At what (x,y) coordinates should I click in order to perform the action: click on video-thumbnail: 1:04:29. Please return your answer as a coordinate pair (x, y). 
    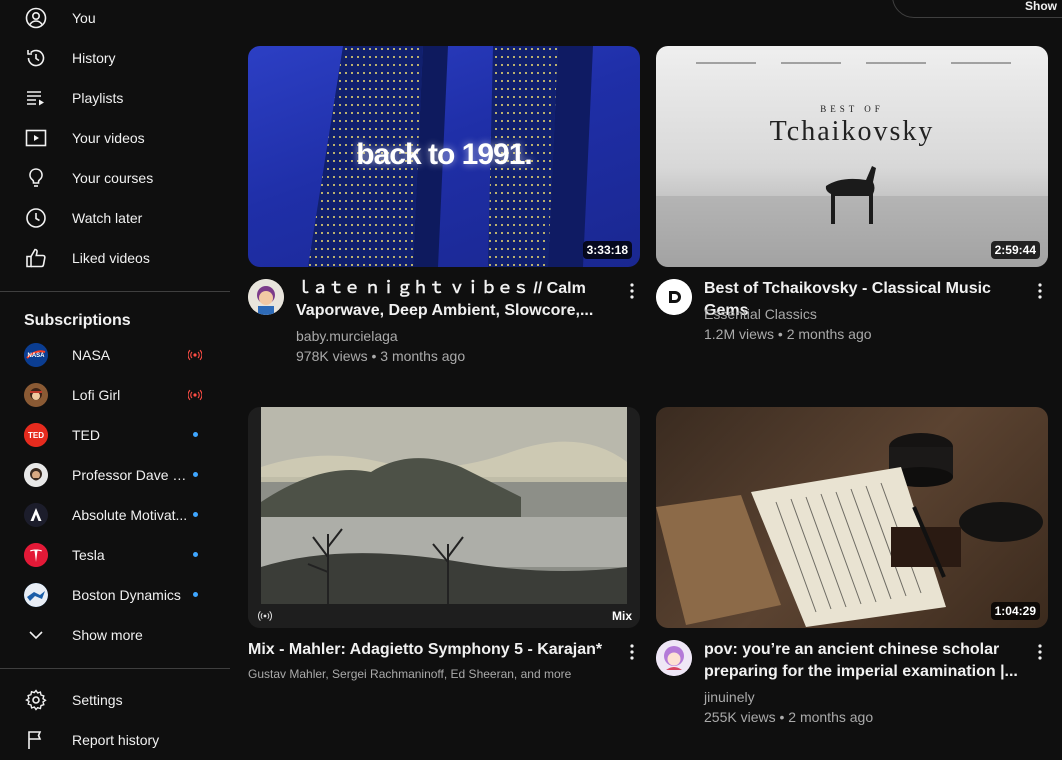
    Looking at the image, I should click on (852, 517).